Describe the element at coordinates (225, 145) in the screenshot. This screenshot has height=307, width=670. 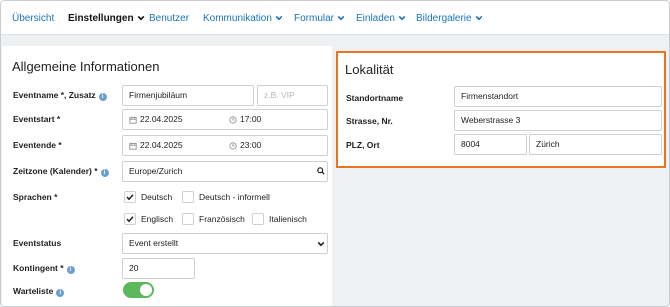
I see `eventende-input: 22.04.2025 23:00` at that location.